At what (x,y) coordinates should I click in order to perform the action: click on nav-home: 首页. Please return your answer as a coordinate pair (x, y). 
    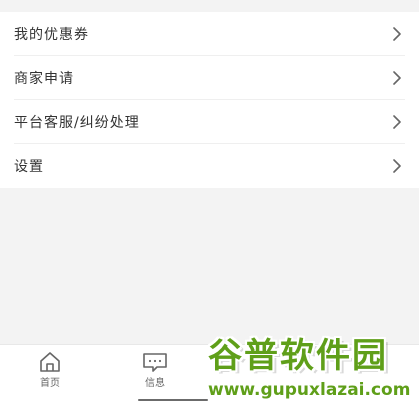
    Looking at the image, I should click on (50, 371).